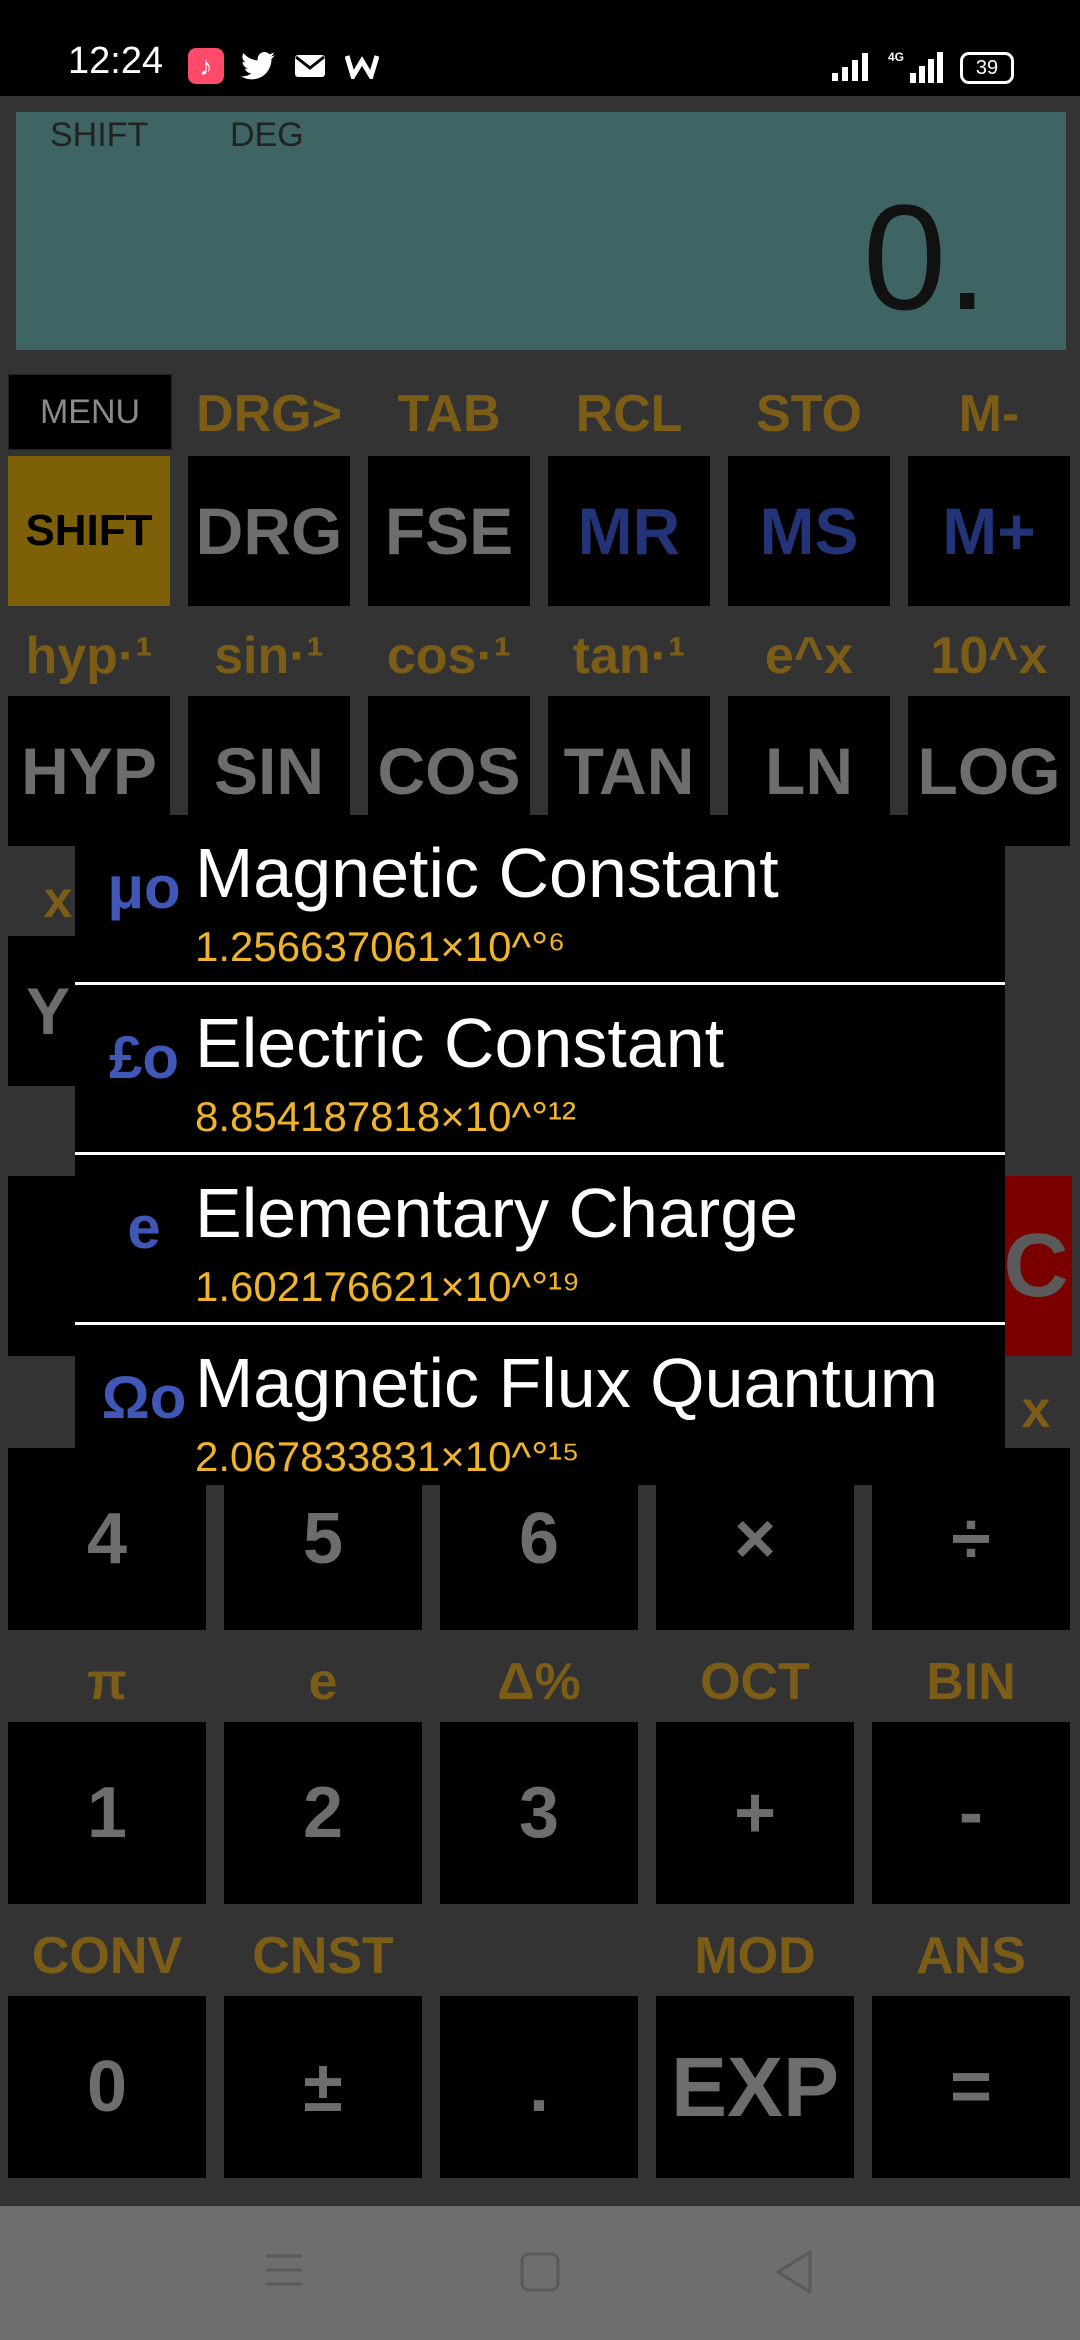  What do you see at coordinates (989, 656) in the screenshot?
I see `ten-power-label: 10^x` at bounding box center [989, 656].